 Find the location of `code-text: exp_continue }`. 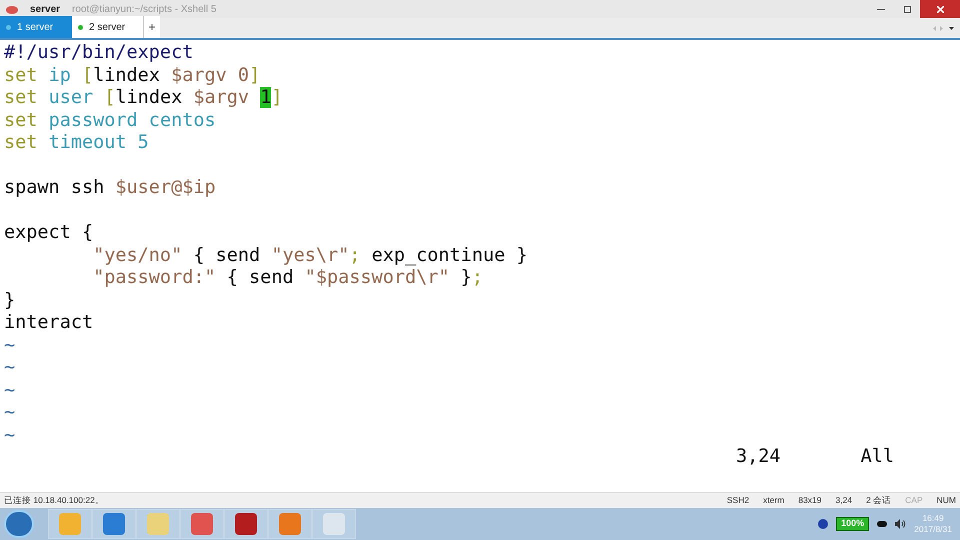

code-text: exp_continue } is located at coordinates (450, 255).